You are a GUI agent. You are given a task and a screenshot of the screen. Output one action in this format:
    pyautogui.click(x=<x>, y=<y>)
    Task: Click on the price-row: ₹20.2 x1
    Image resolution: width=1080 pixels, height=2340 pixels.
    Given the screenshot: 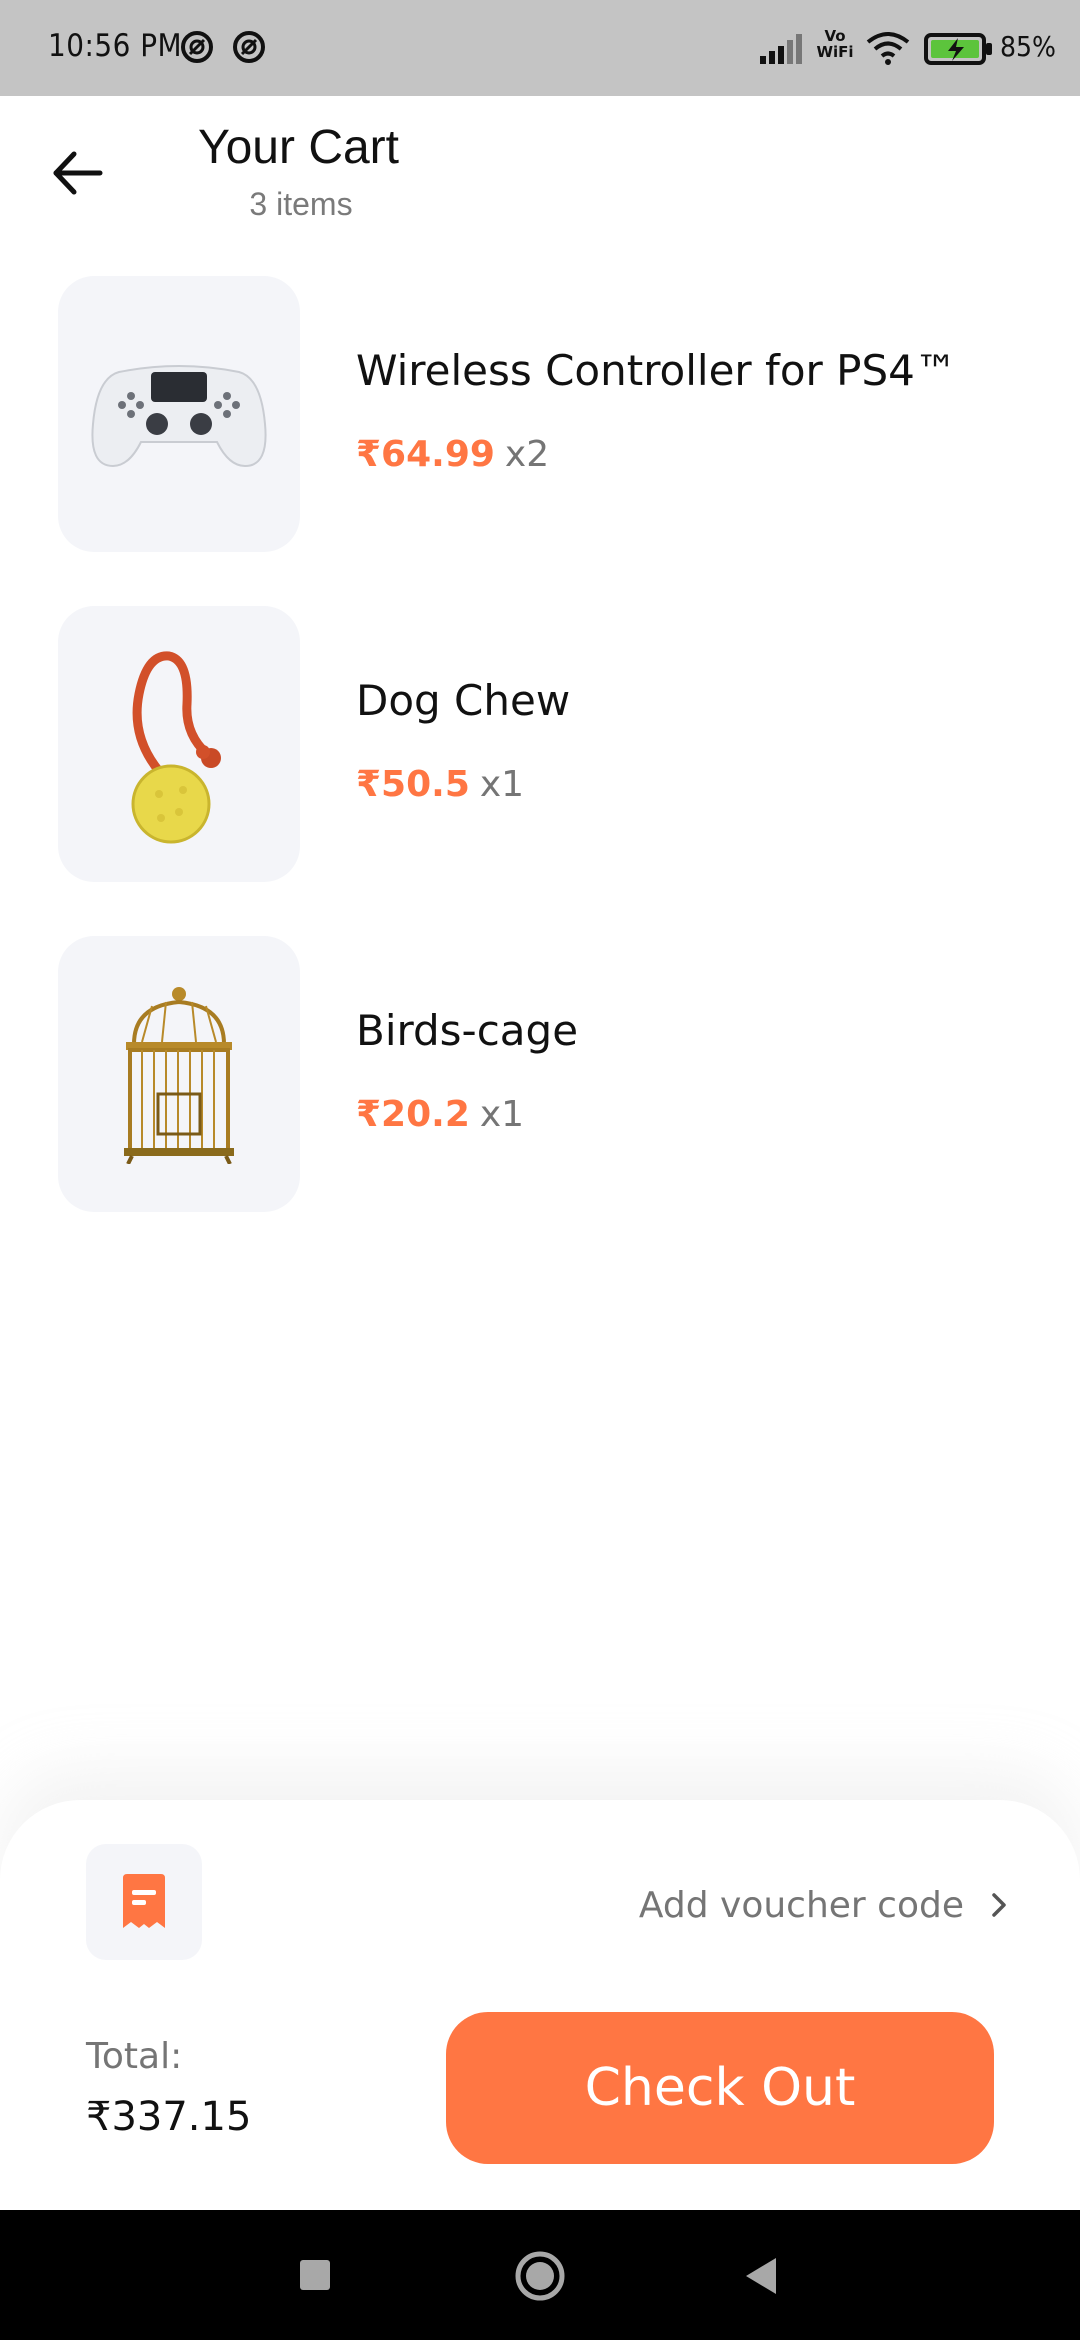 What is the action you would take?
    pyautogui.click(x=440, y=1114)
    